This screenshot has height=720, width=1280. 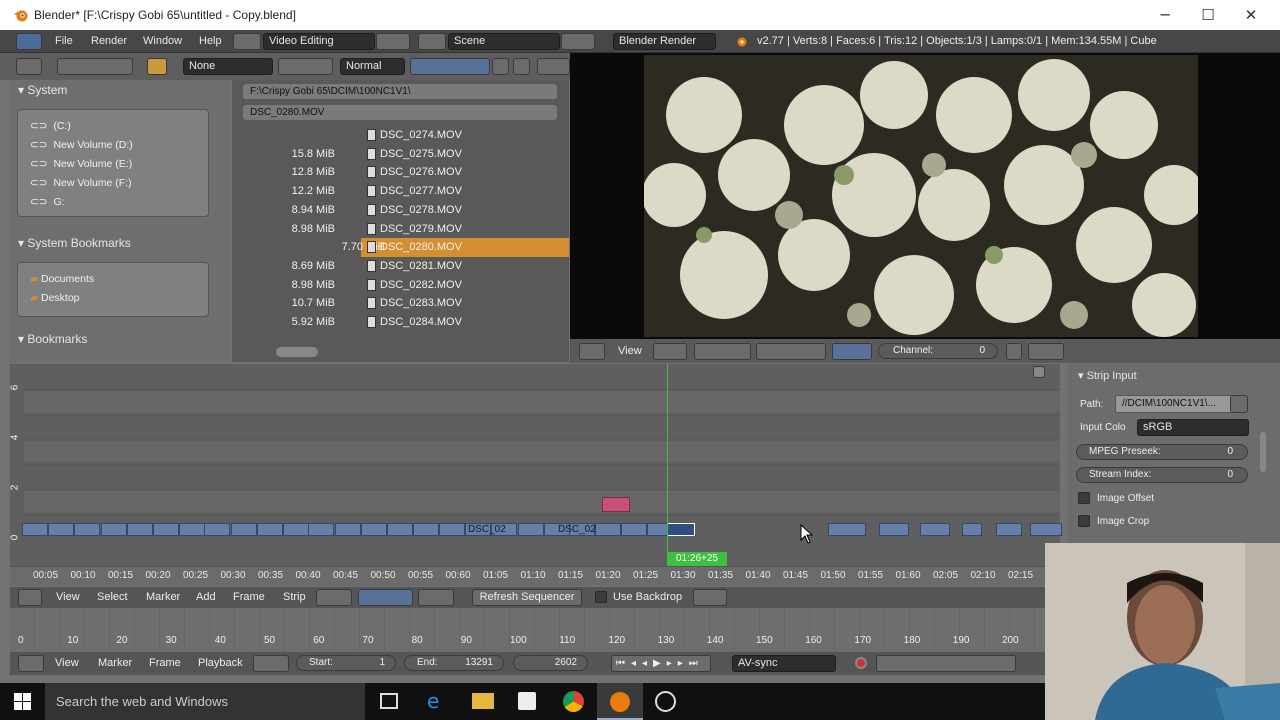 What do you see at coordinates (305, 66) in the screenshot?
I see `display-mode-buttons` at bounding box center [305, 66].